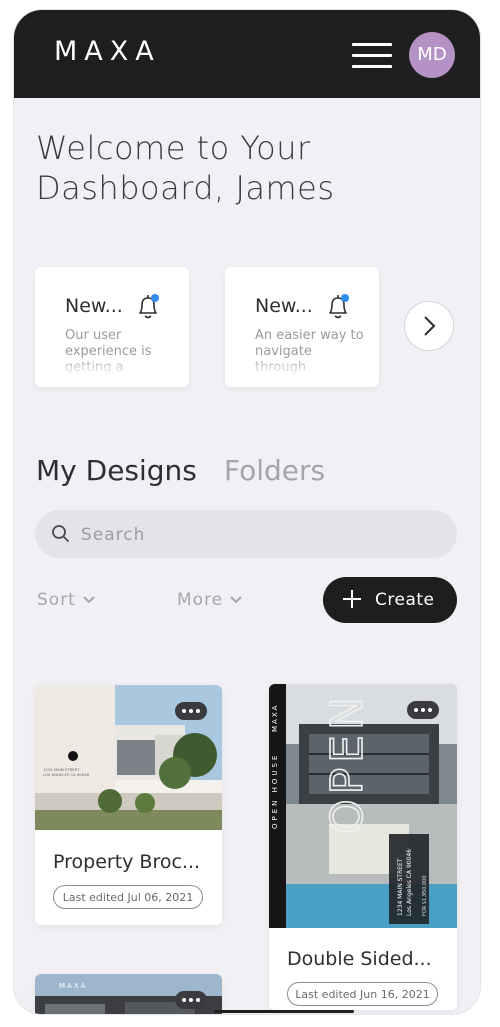 The image size is (500, 1027). What do you see at coordinates (66, 774) in the screenshot?
I see `brochure-address-line-2: LOS ANGELES CA 90046` at bounding box center [66, 774].